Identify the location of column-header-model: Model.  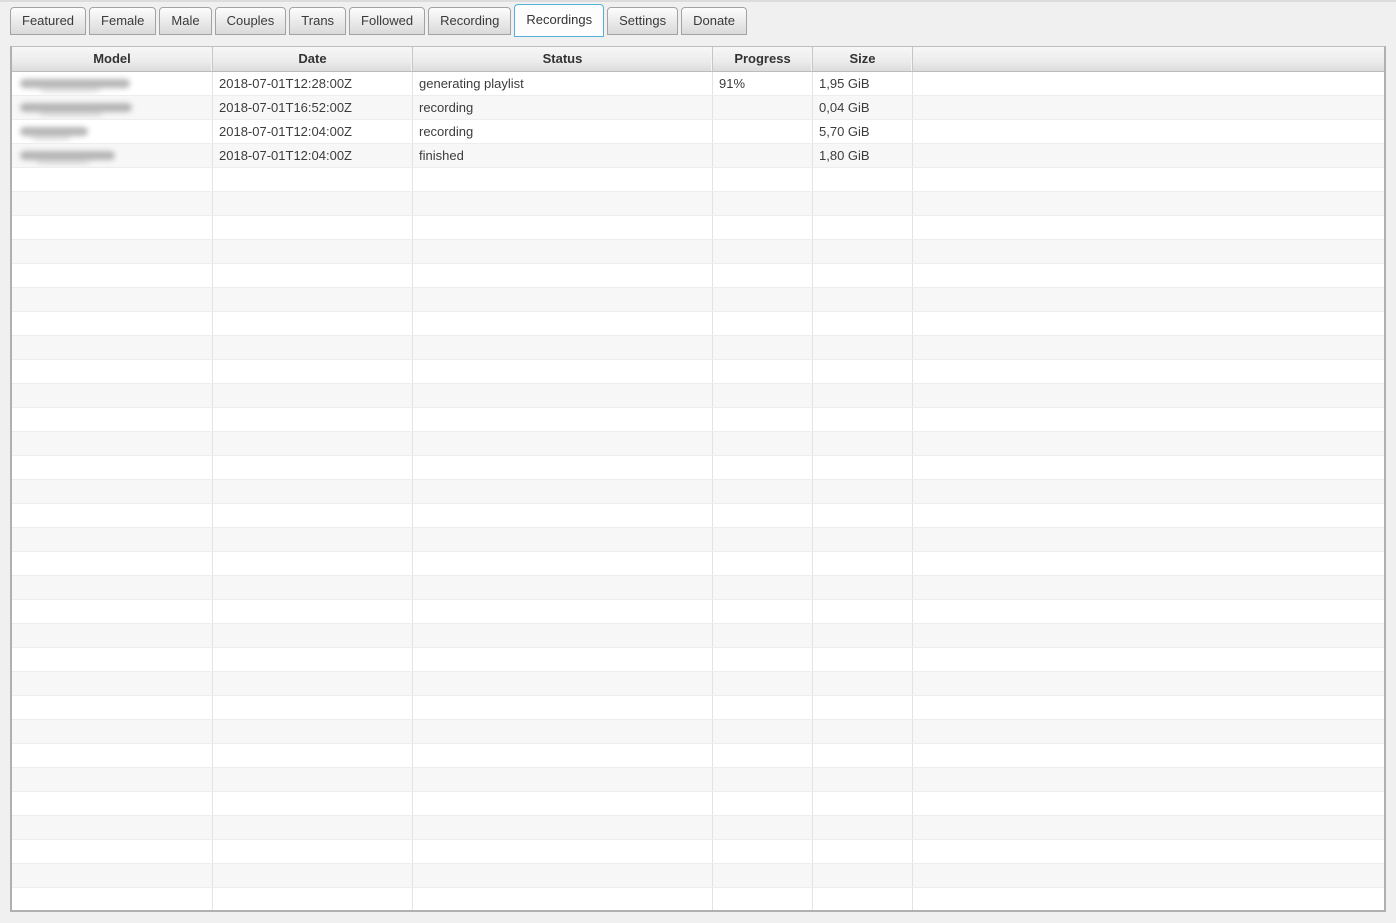
(112, 59).